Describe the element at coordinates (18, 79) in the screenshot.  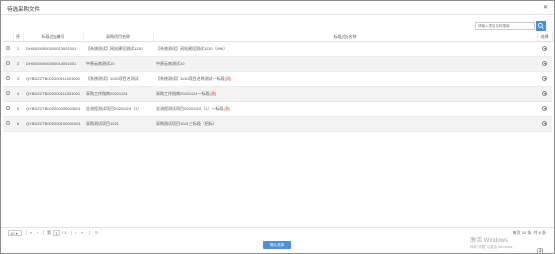
I see `row-index: 3` at that location.